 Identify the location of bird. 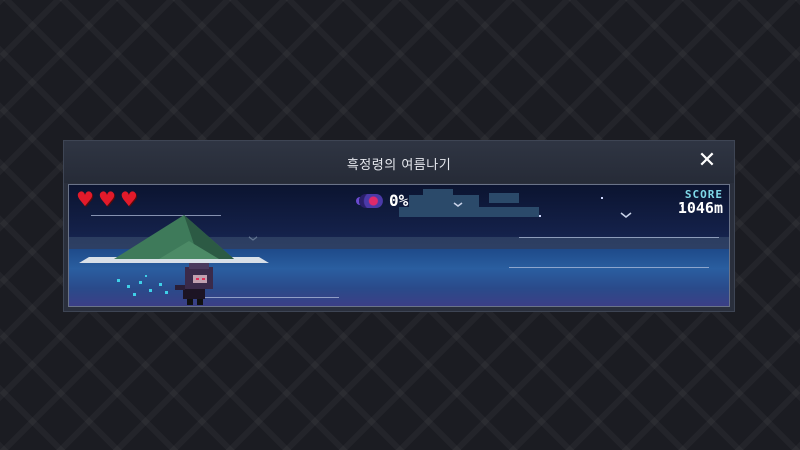
(626, 215).